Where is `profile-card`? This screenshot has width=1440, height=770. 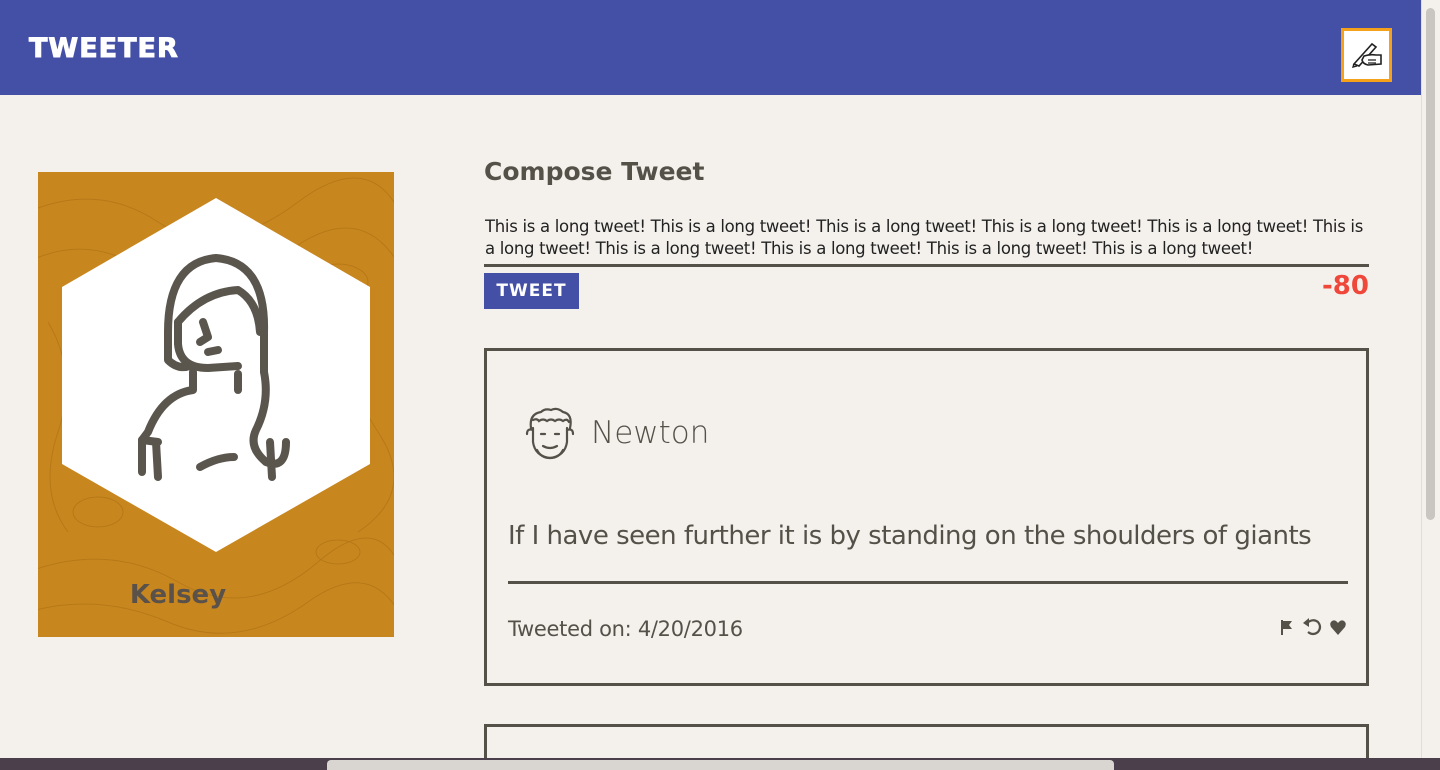
profile-card is located at coordinates (216, 404).